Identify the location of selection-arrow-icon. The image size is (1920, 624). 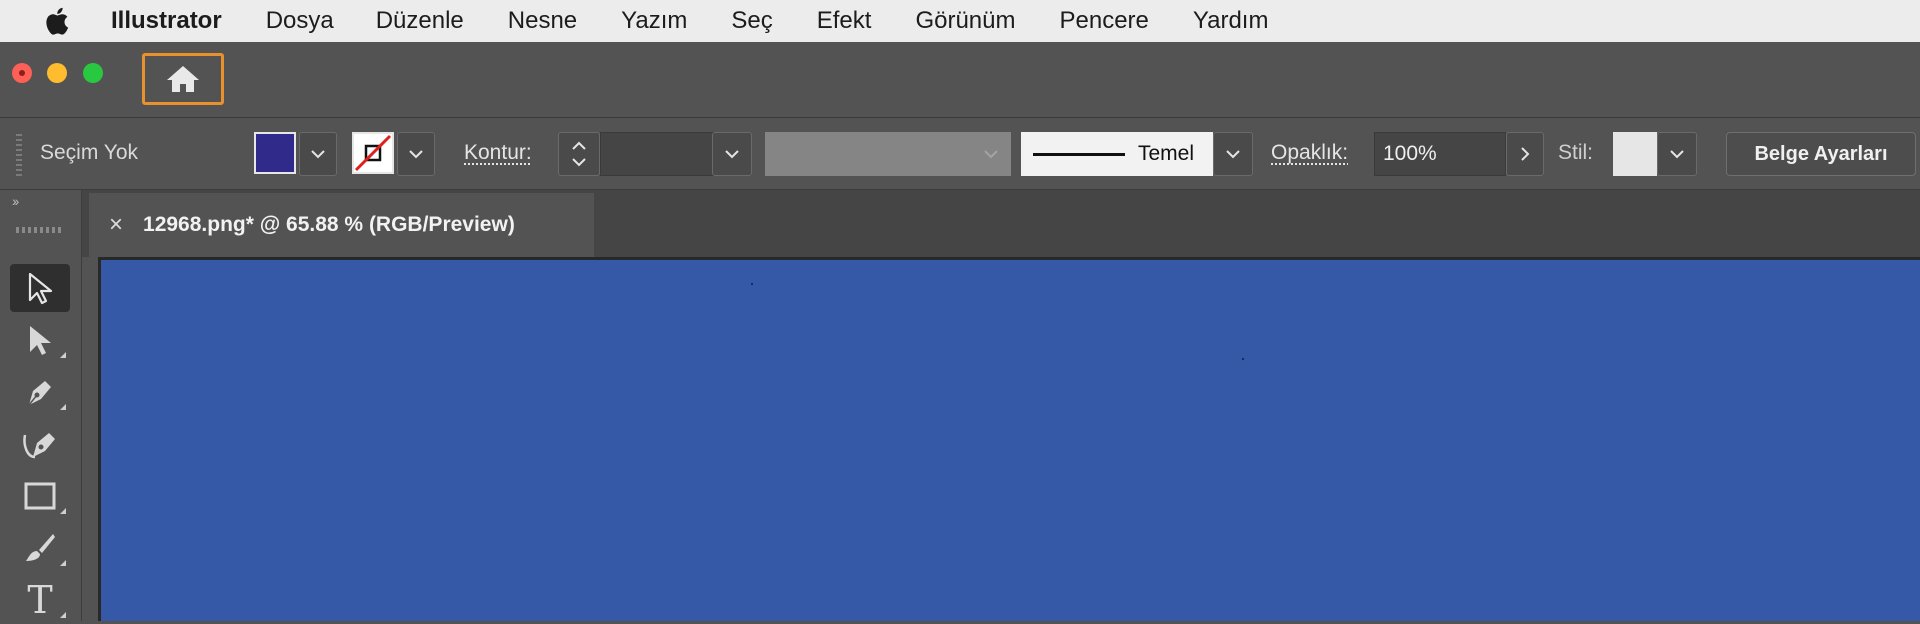
(40, 288).